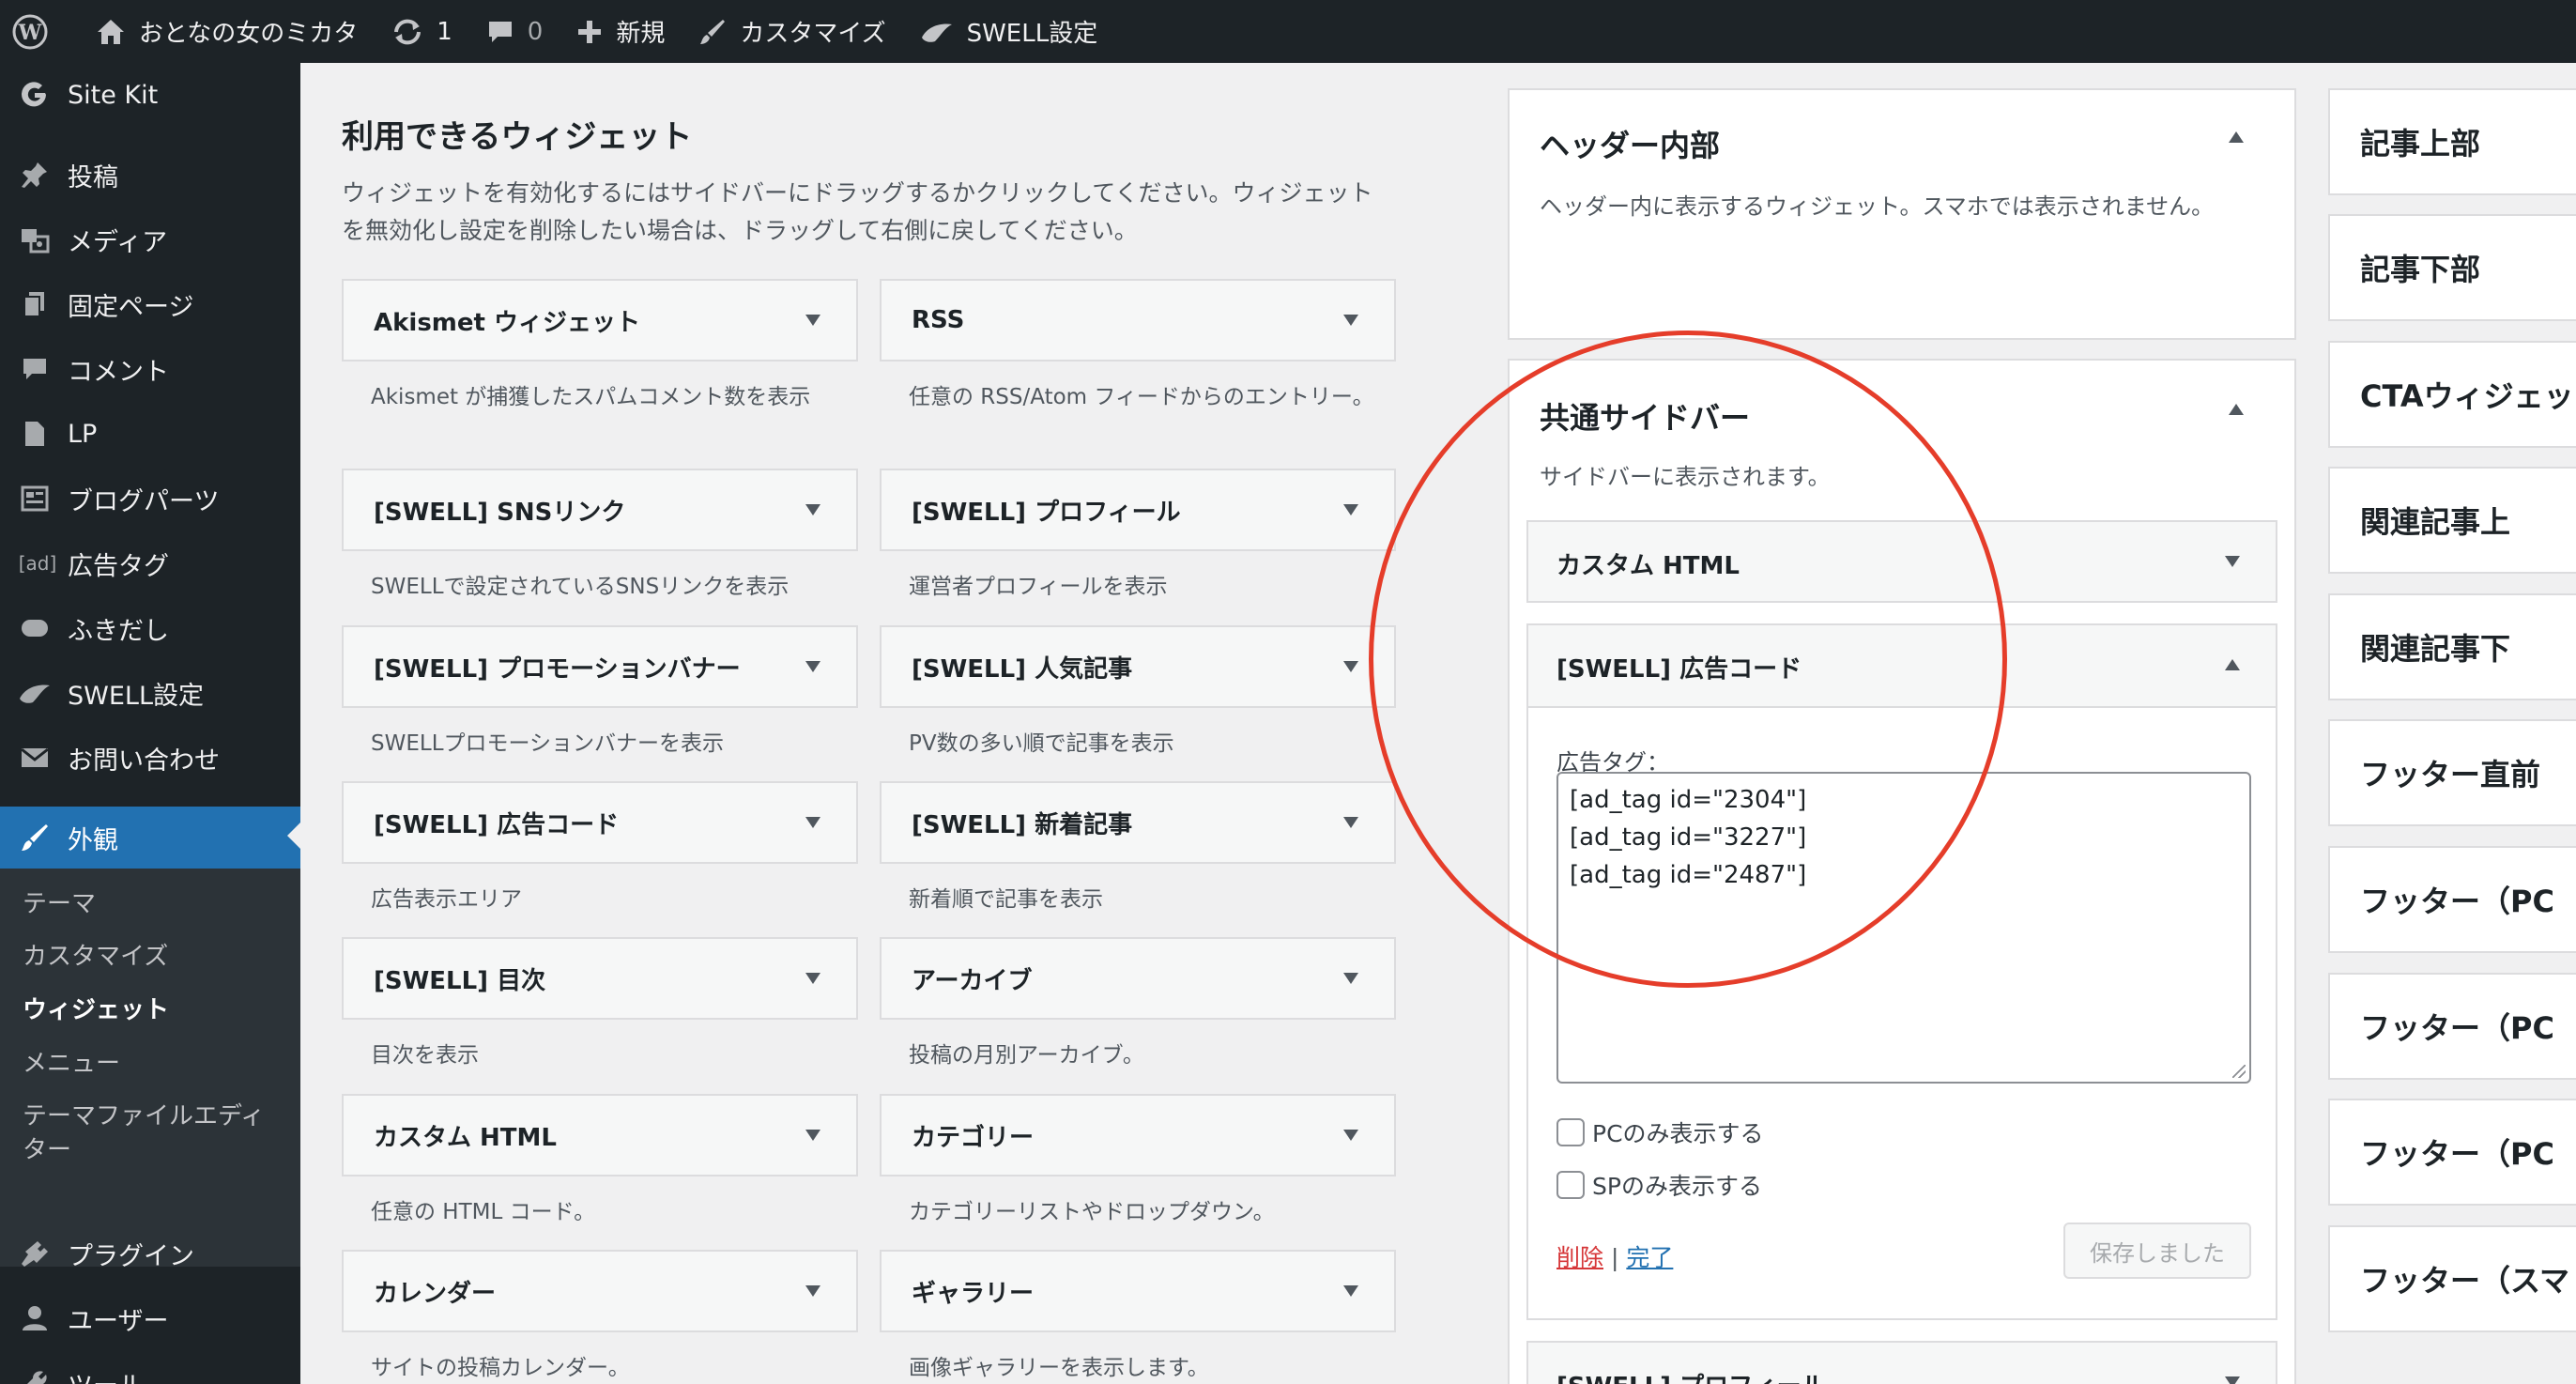 The width and height of the screenshot is (2576, 1384). What do you see at coordinates (558, 669) in the screenshot?
I see `widget-name: [SWELL] プロモーションバナー` at bounding box center [558, 669].